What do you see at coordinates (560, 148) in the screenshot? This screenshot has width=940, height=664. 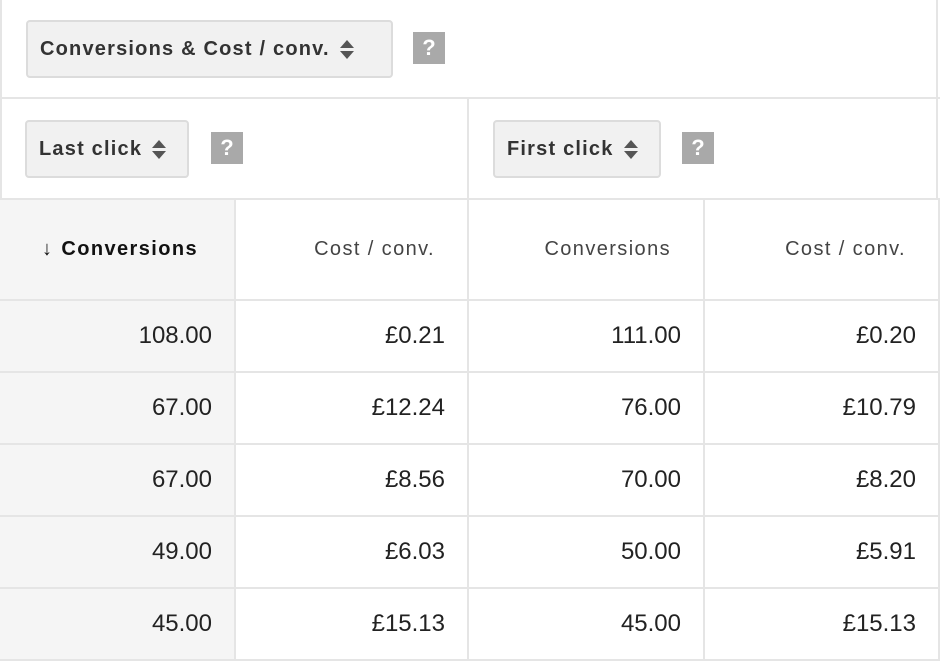 I see `model-select-value: First click` at bounding box center [560, 148].